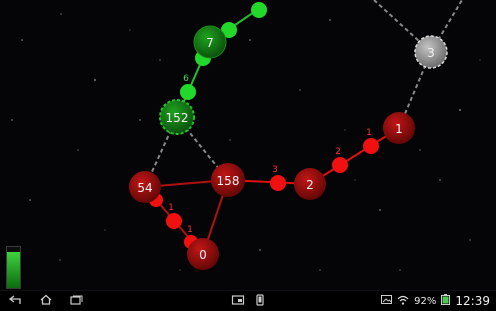 This screenshot has height=311, width=496. I want to click on clock: 12:39, so click(472, 301).